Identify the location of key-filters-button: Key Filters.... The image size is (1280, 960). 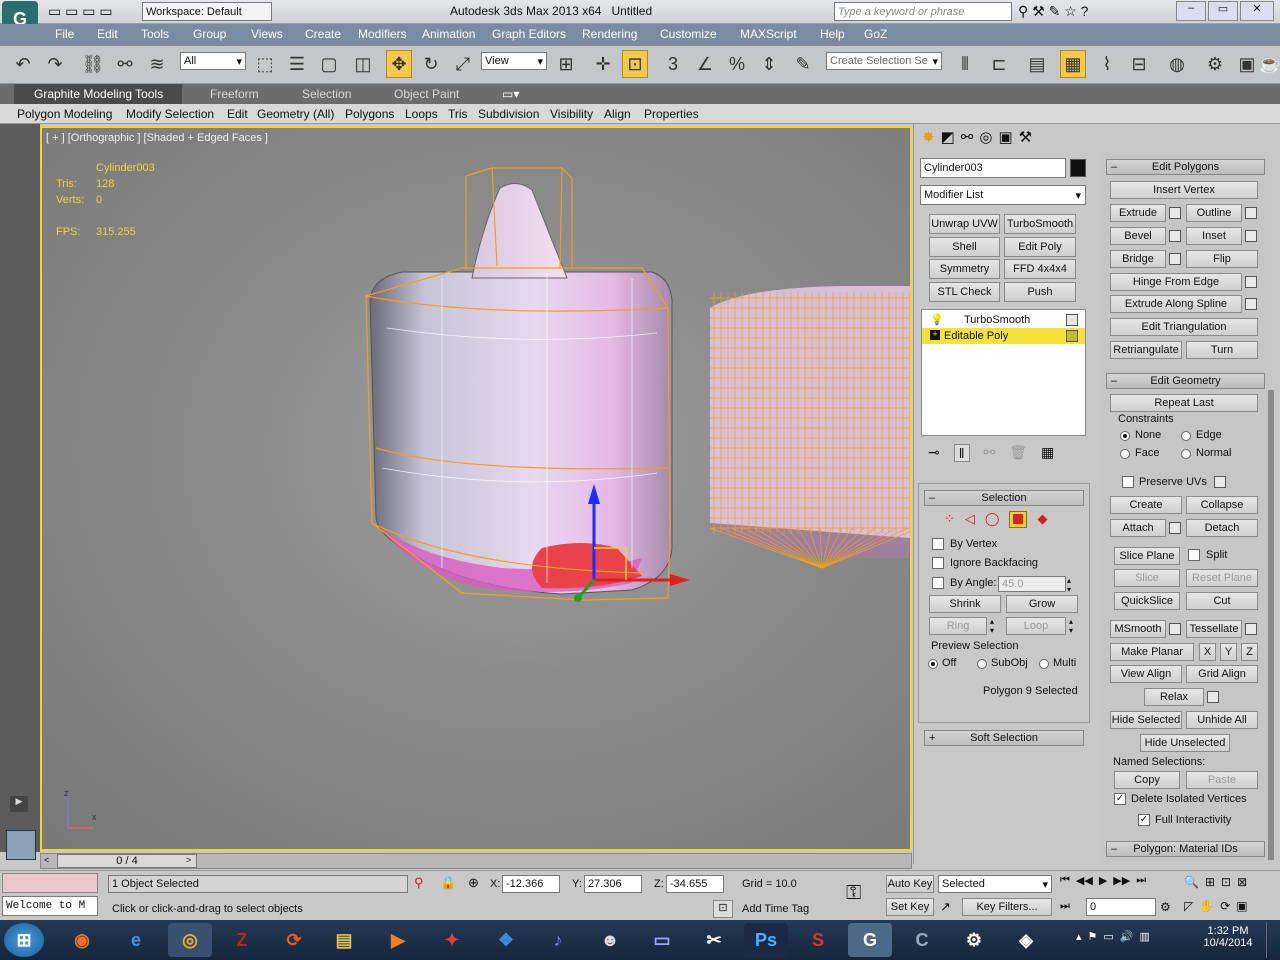
(1007, 907).